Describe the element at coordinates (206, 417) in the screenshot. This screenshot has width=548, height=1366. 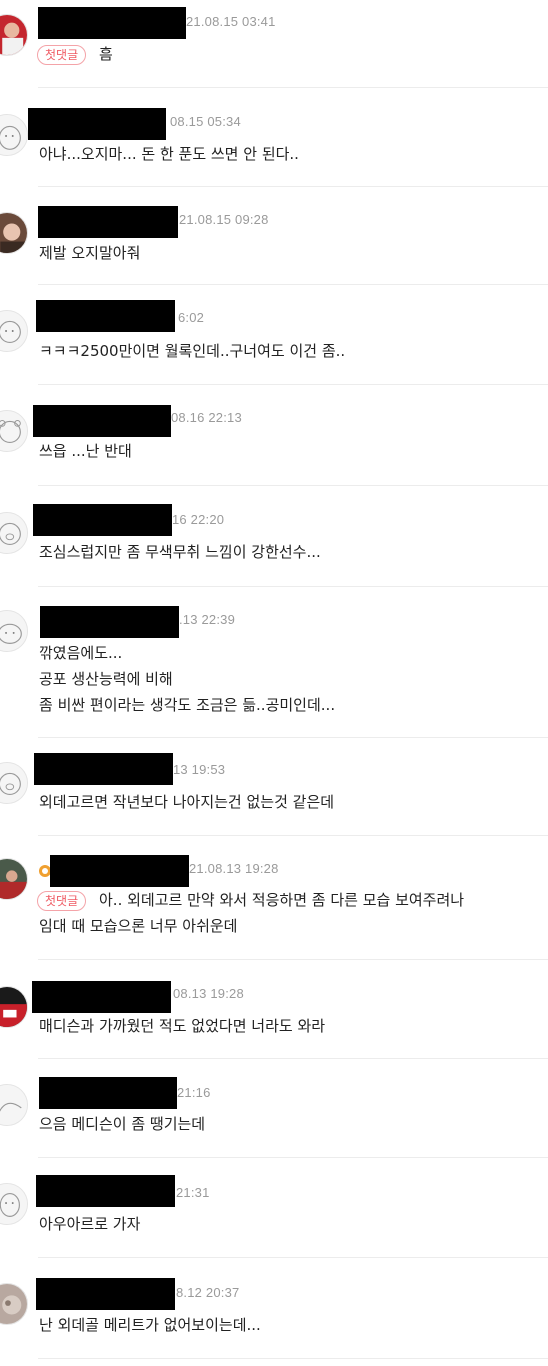
I see `comment-timestamp: 08.16 22:13` at that location.